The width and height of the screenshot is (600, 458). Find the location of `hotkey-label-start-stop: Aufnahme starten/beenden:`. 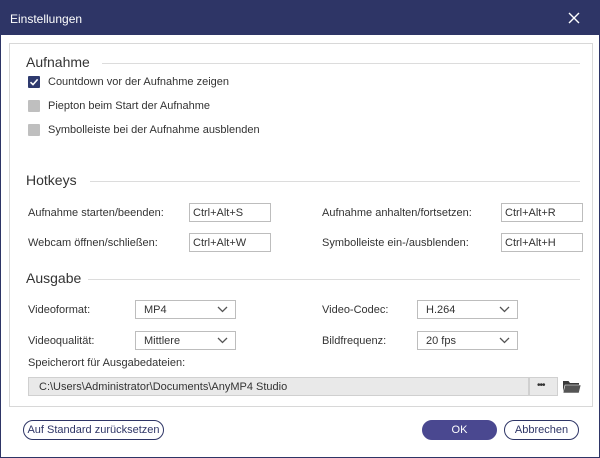

hotkey-label-start-stop: Aufnahme starten/beenden: is located at coordinates (96, 213).